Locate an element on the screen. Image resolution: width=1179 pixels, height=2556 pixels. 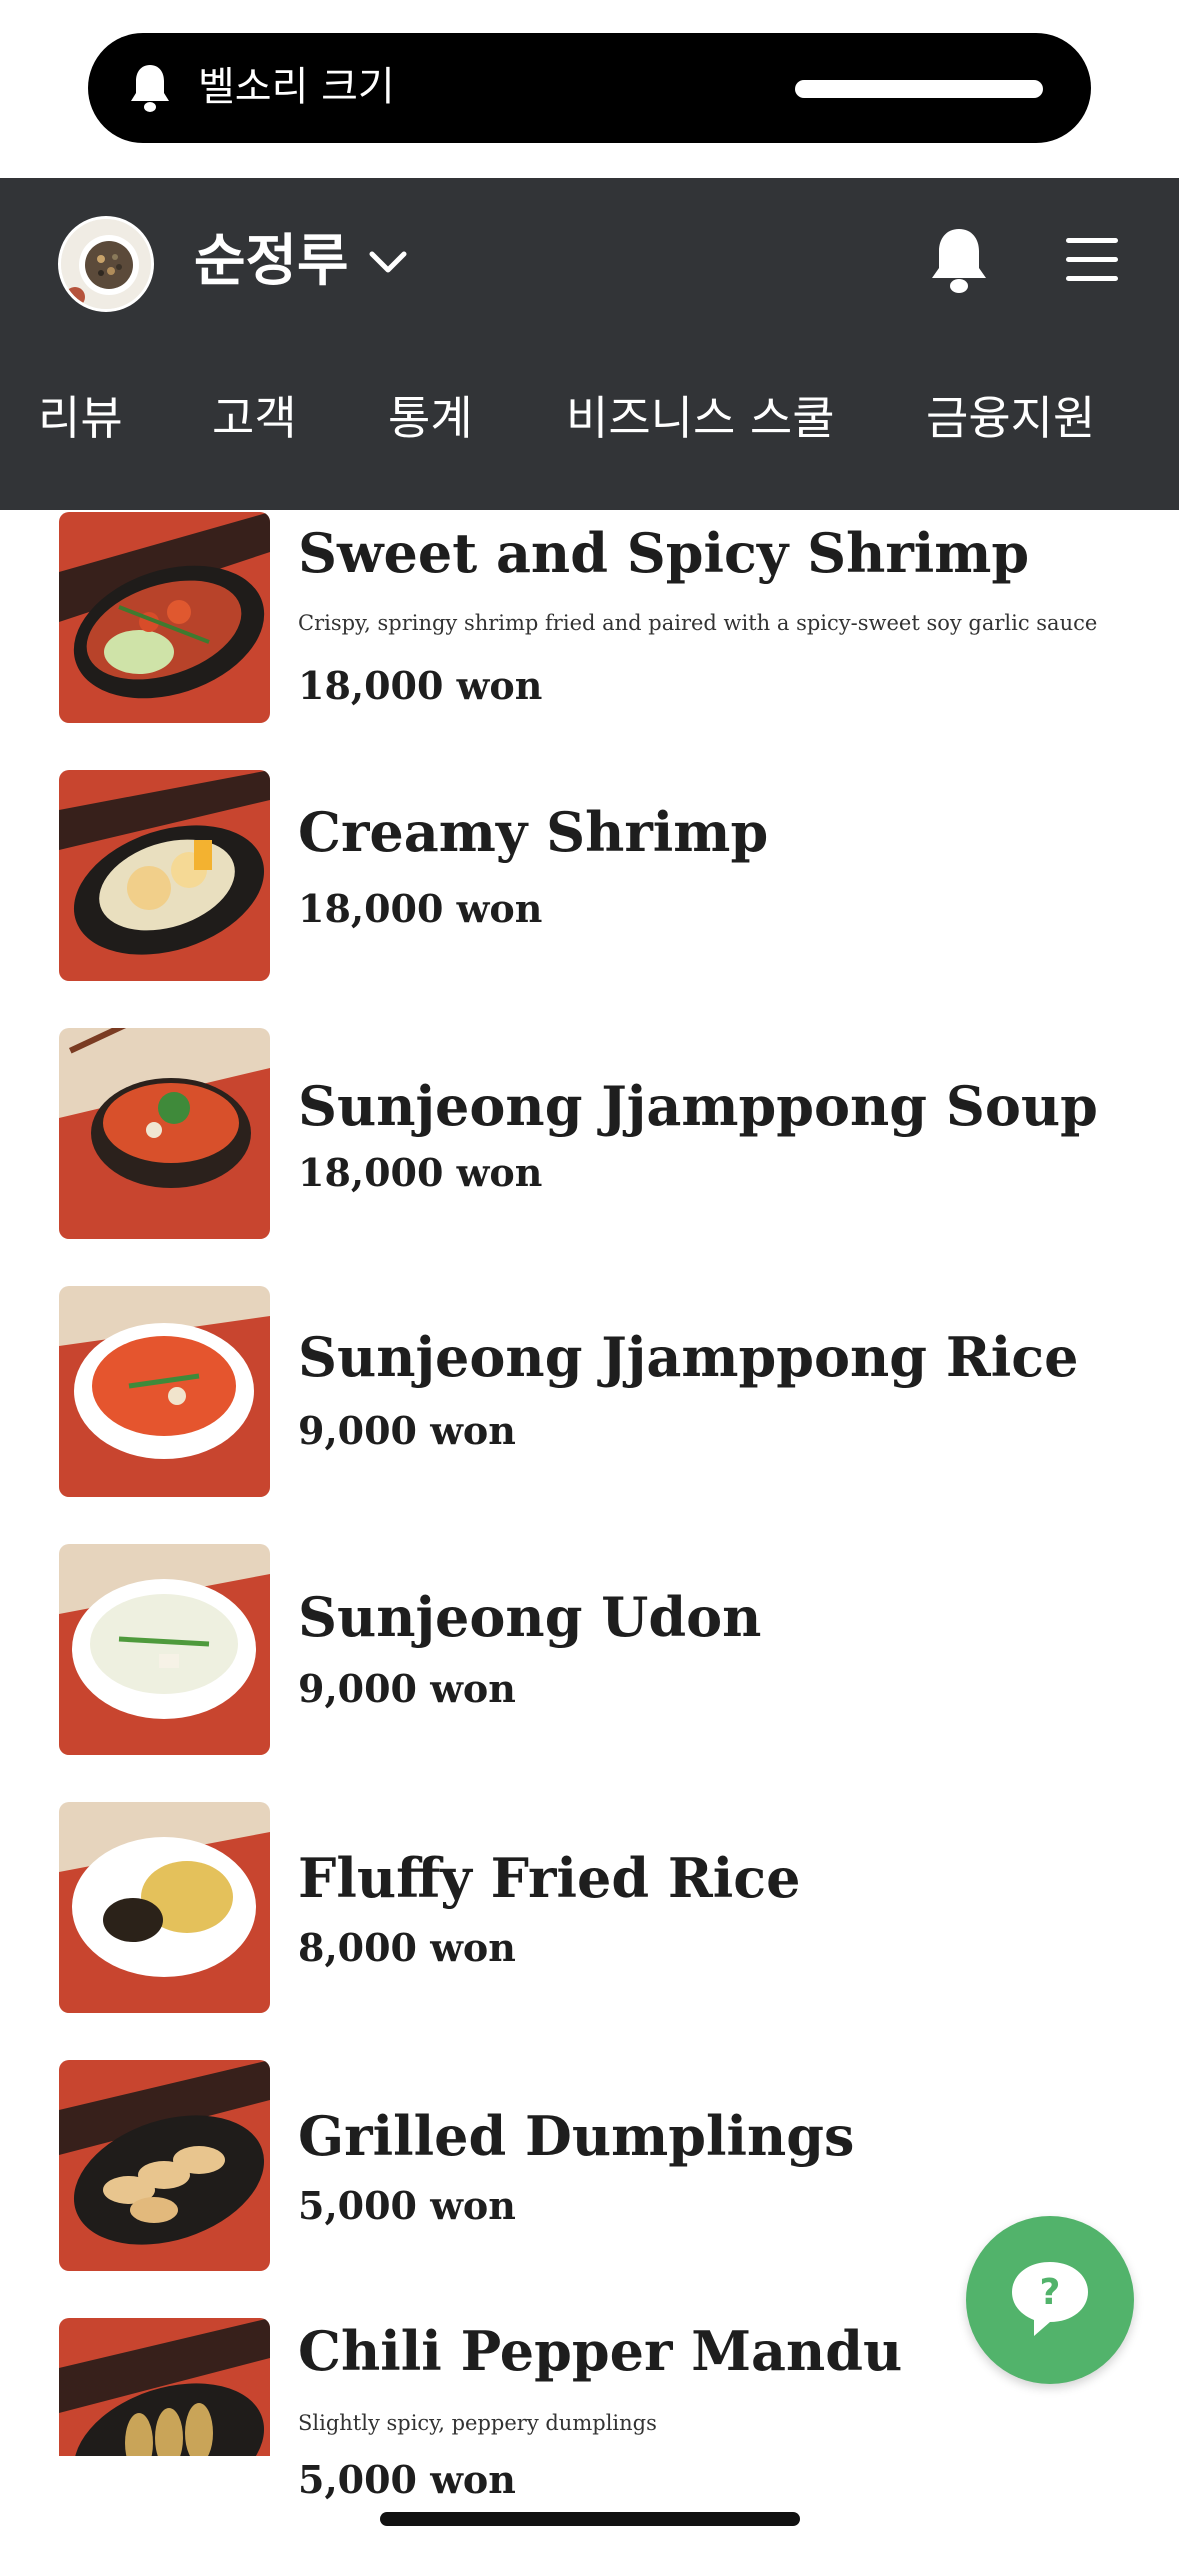
question-chat-icon: ? is located at coordinates (1050, 2299).